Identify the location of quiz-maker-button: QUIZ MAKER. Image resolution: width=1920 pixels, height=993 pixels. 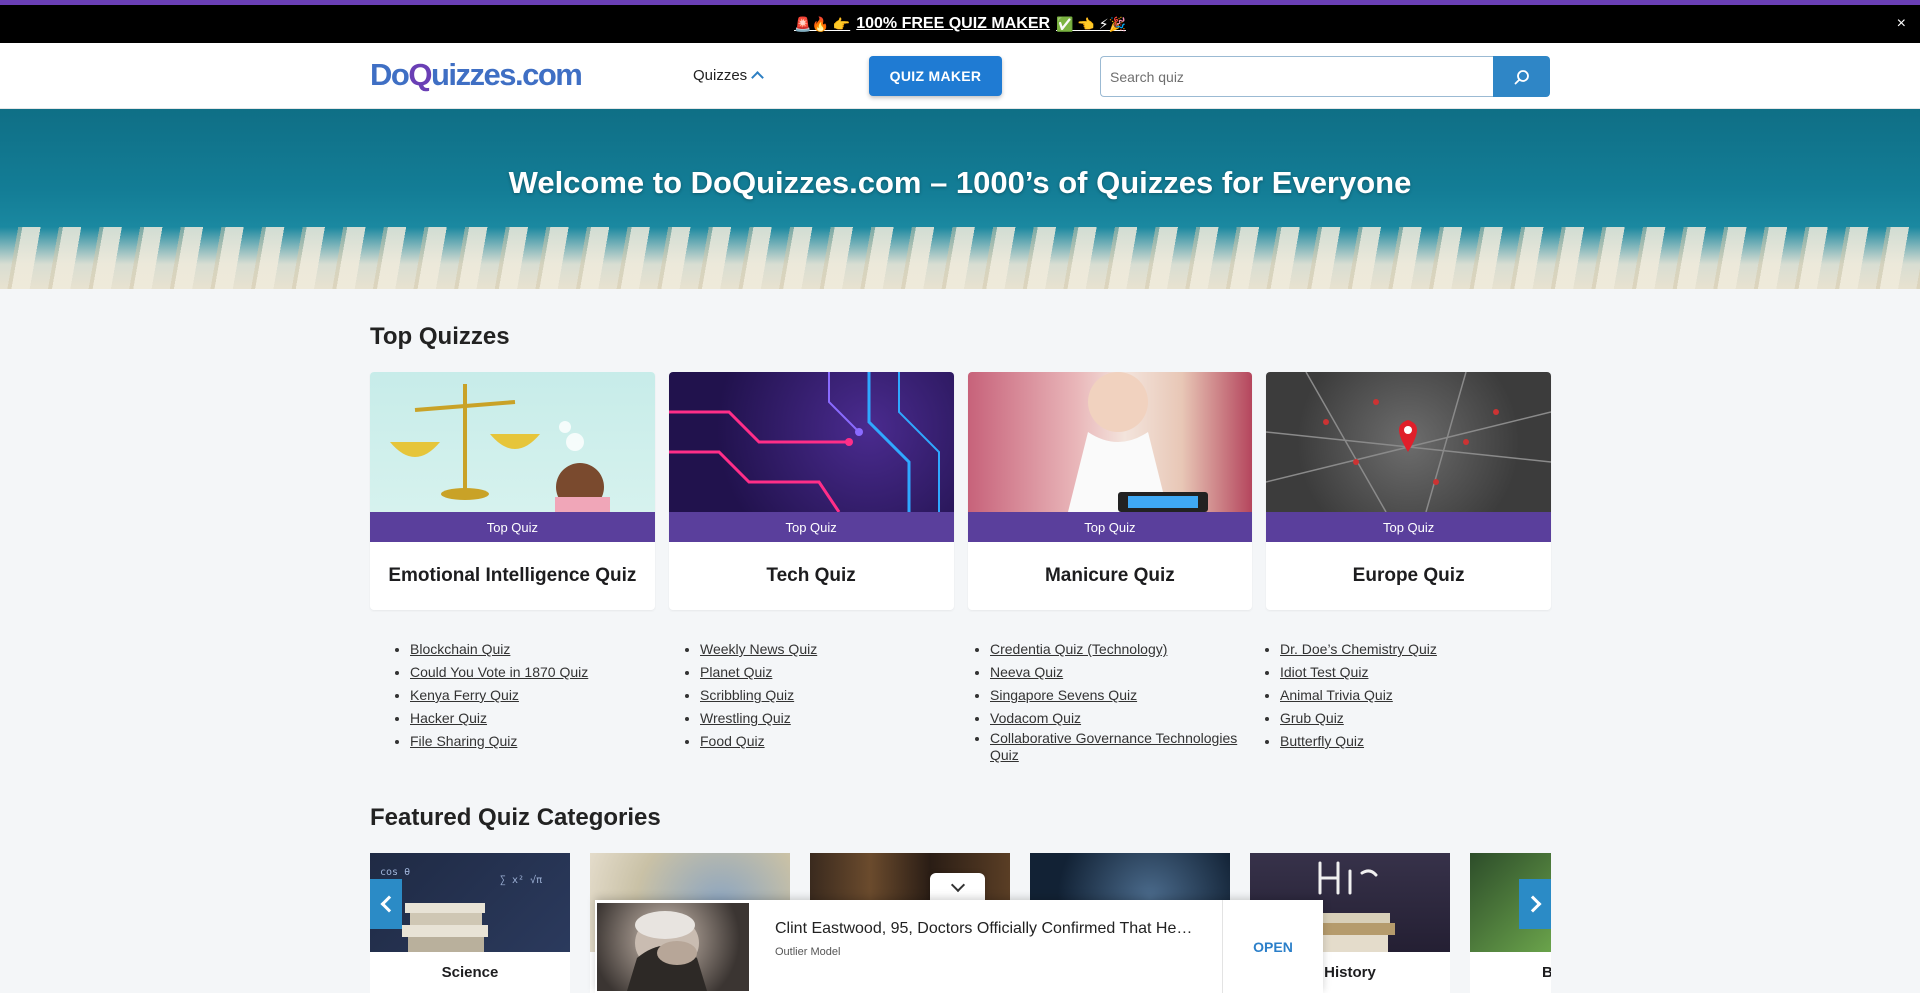
(935, 76).